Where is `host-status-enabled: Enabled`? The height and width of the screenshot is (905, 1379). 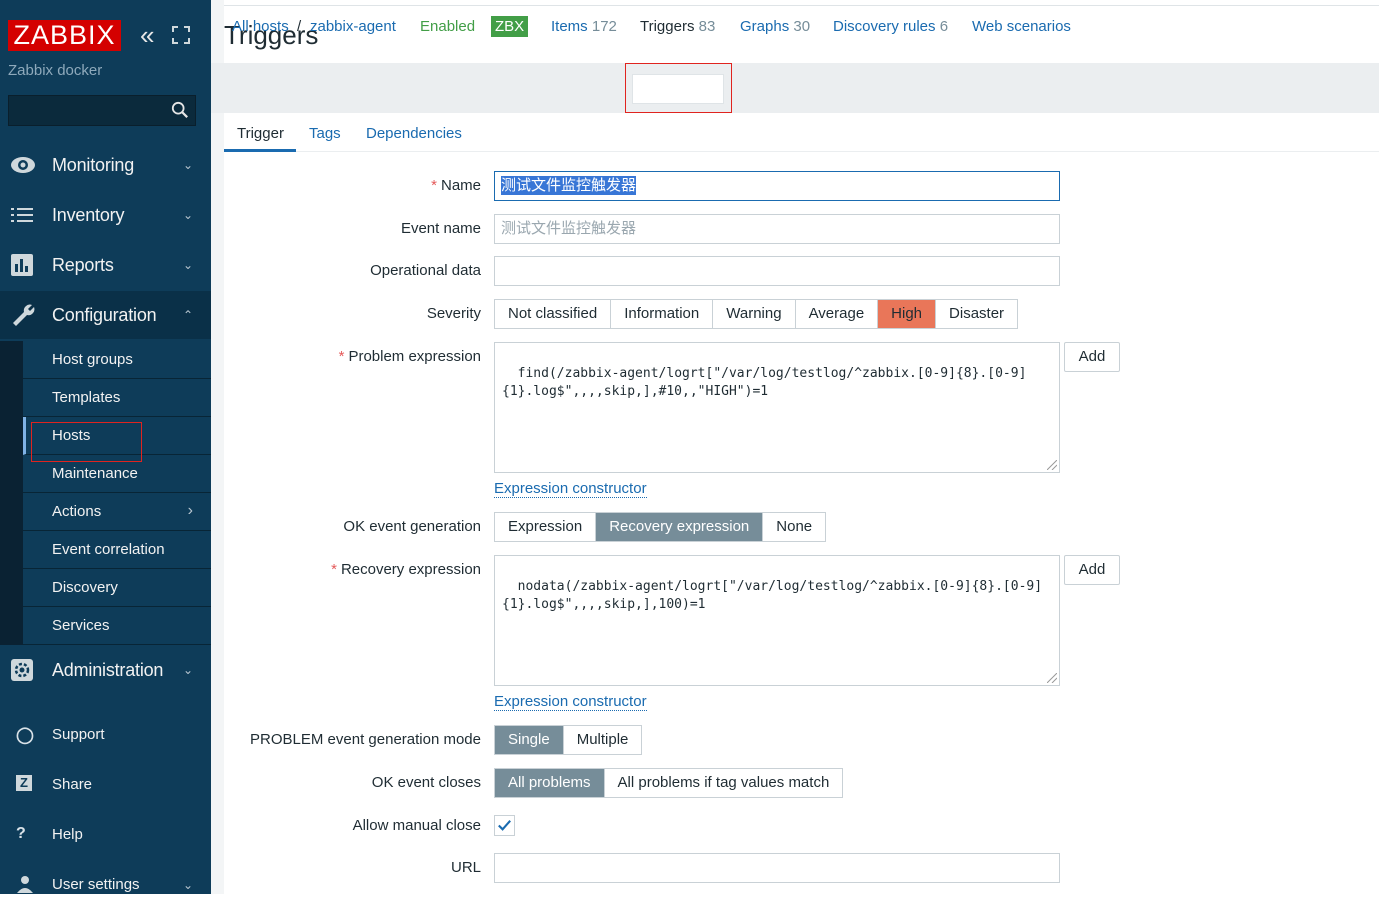
host-status-enabled: Enabled is located at coordinates (447, 26).